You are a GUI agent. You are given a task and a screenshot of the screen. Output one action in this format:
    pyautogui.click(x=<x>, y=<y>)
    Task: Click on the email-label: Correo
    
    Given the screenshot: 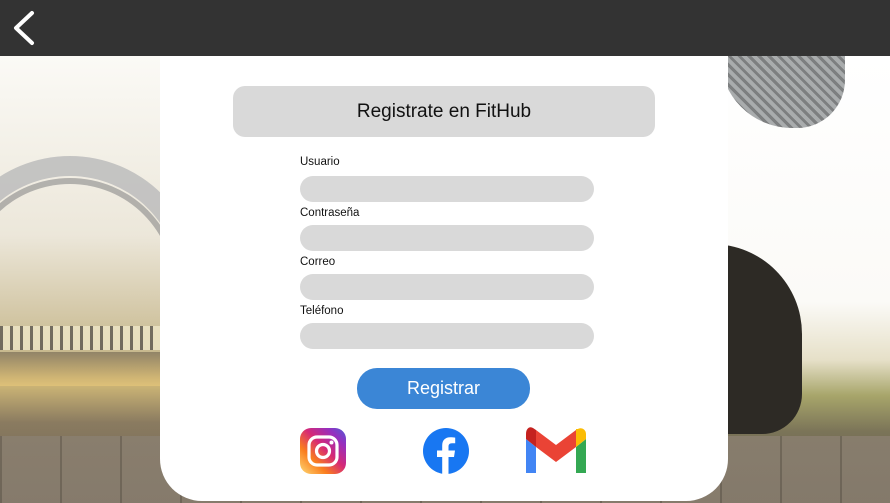 What is the action you would take?
    pyautogui.click(x=318, y=262)
    